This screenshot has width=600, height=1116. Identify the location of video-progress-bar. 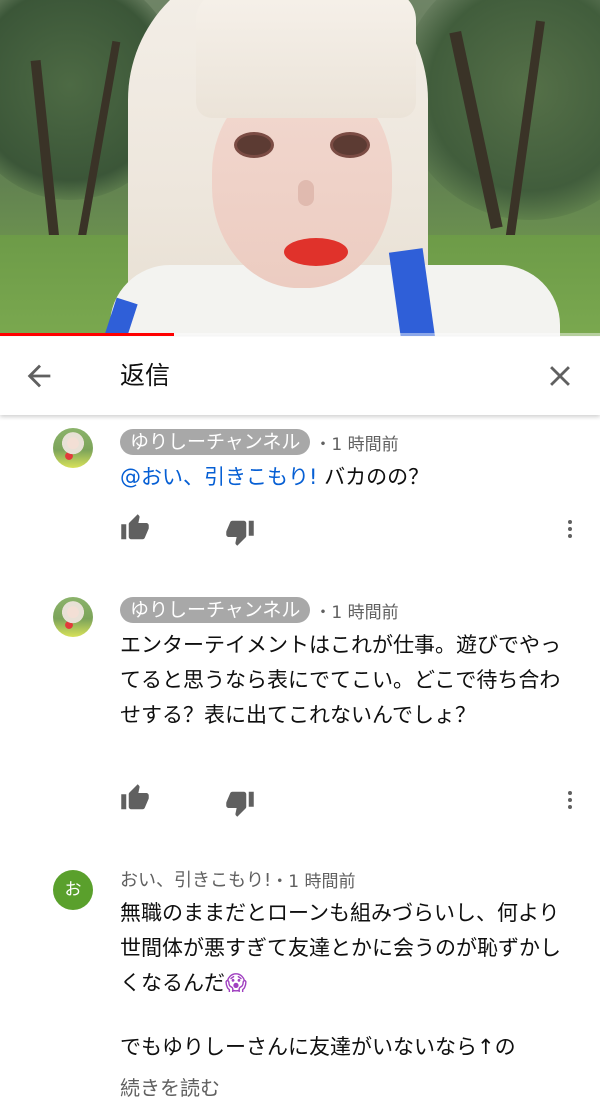
(300, 334).